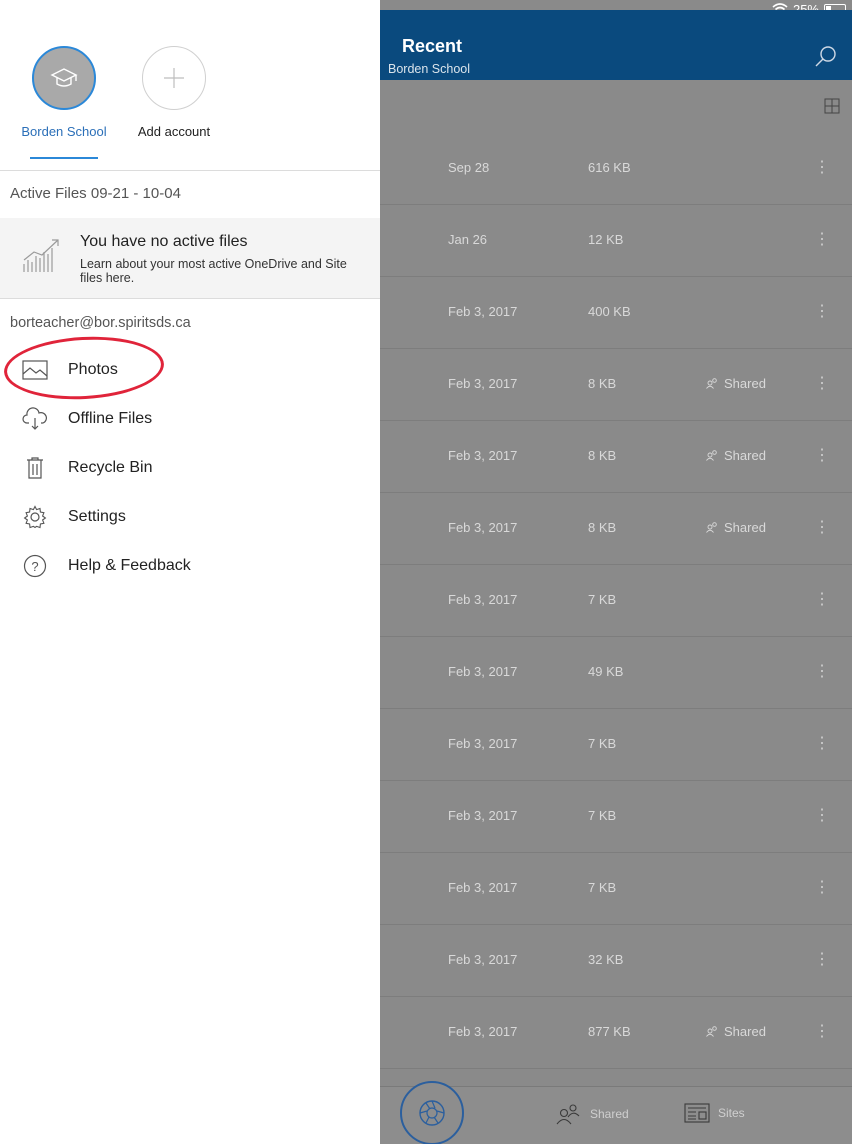  I want to click on tab-shared: Shared, so click(592, 1114).